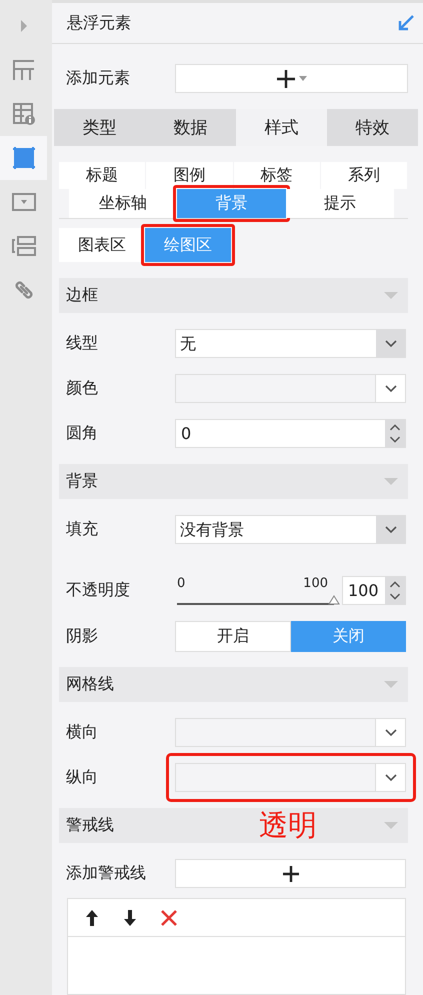  What do you see at coordinates (169, 918) in the screenshot?
I see `delete-icon` at bounding box center [169, 918].